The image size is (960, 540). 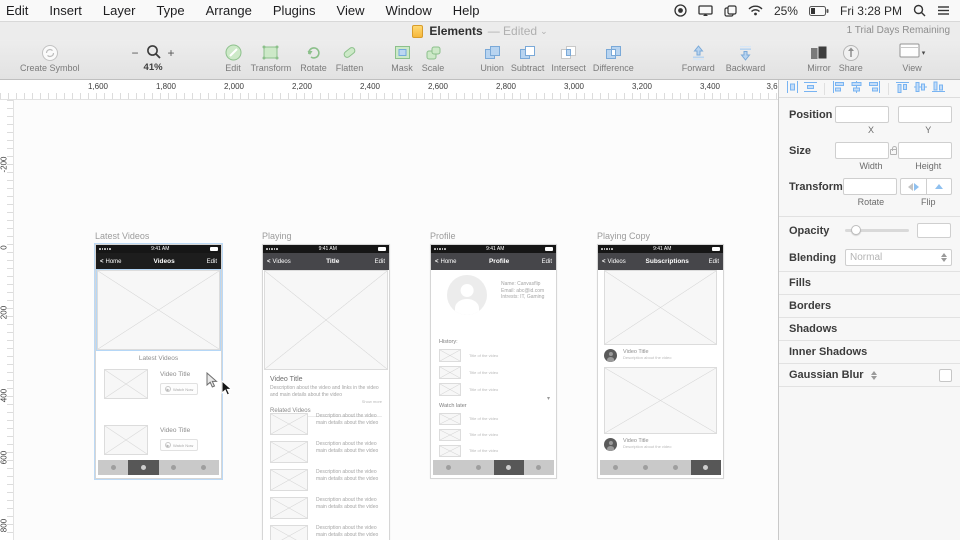 What do you see at coordinates (869, 351) in the screenshot?
I see `section-inner-shadows: Inner Shadows` at bounding box center [869, 351].